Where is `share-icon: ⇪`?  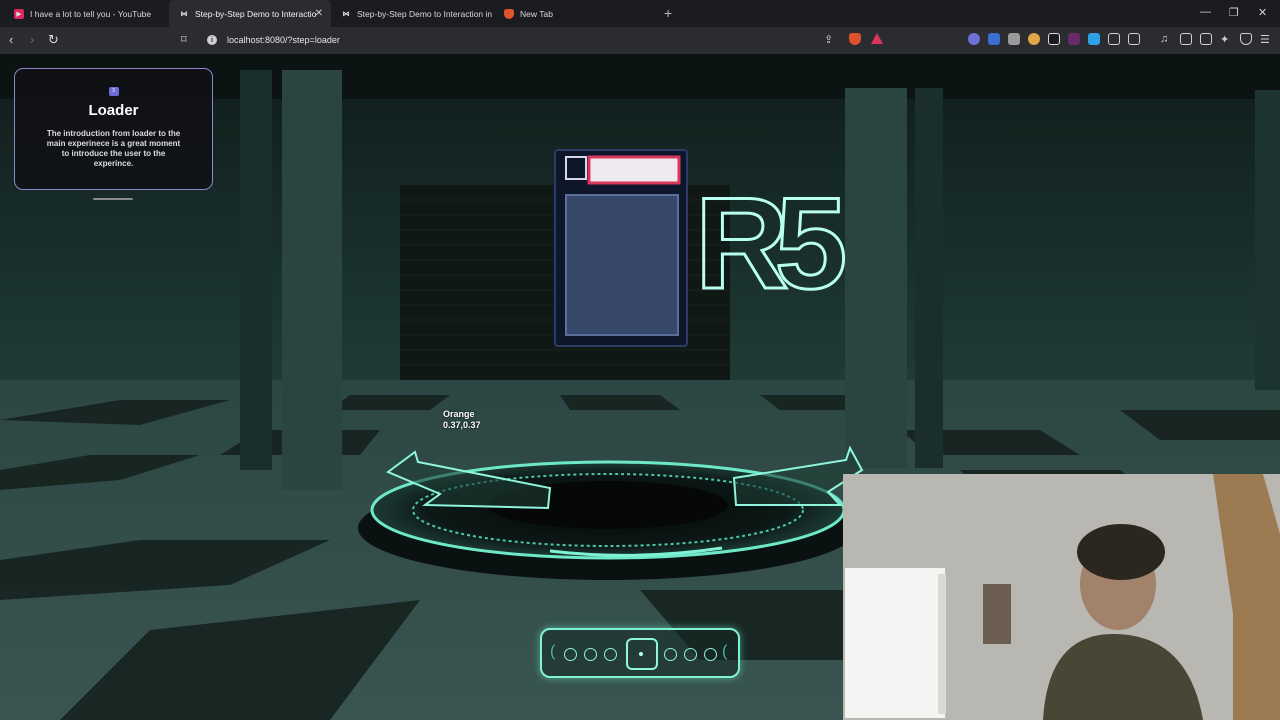
share-icon: ⇪ is located at coordinates (828, 40).